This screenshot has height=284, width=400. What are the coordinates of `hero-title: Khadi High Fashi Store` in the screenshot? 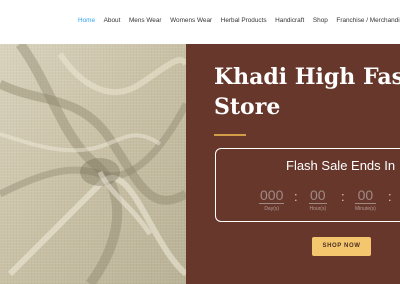 It's located at (307, 92).